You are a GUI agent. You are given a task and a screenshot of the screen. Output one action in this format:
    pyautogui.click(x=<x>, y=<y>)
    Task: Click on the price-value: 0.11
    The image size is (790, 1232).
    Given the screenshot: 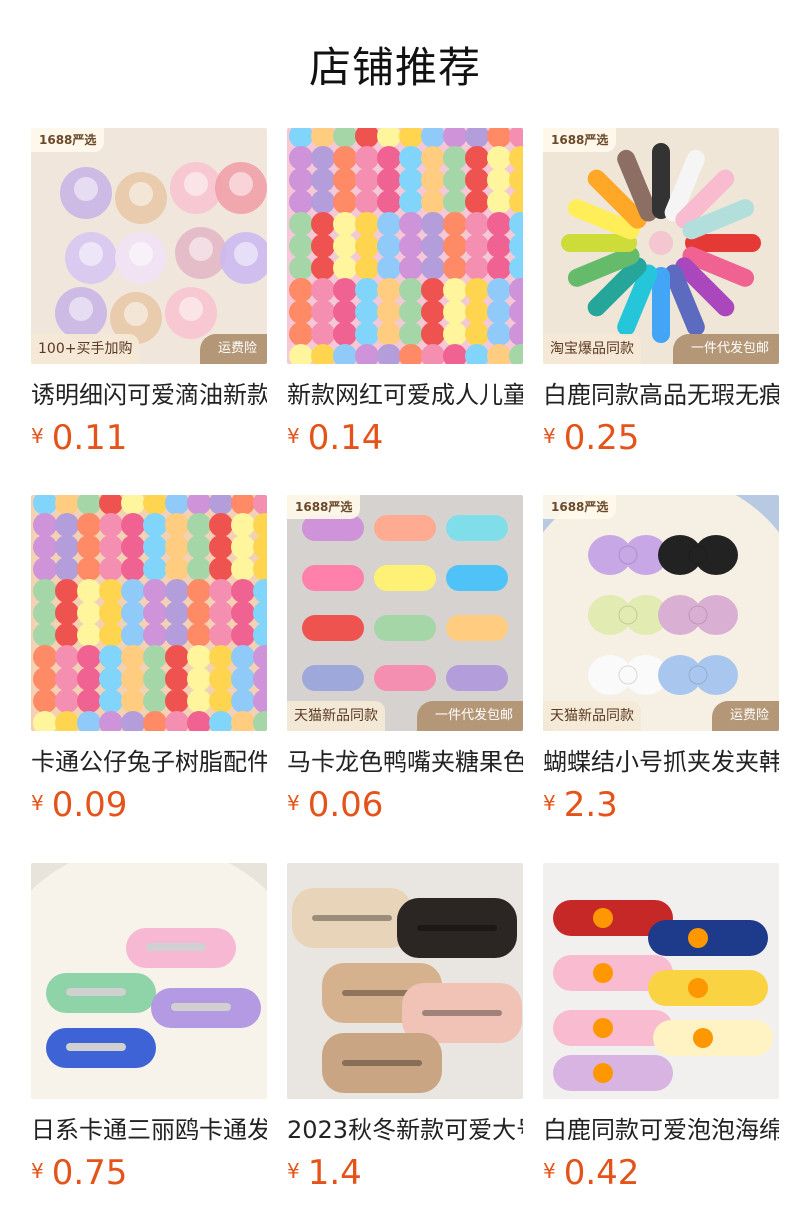 What is the action you would take?
    pyautogui.click(x=89, y=438)
    